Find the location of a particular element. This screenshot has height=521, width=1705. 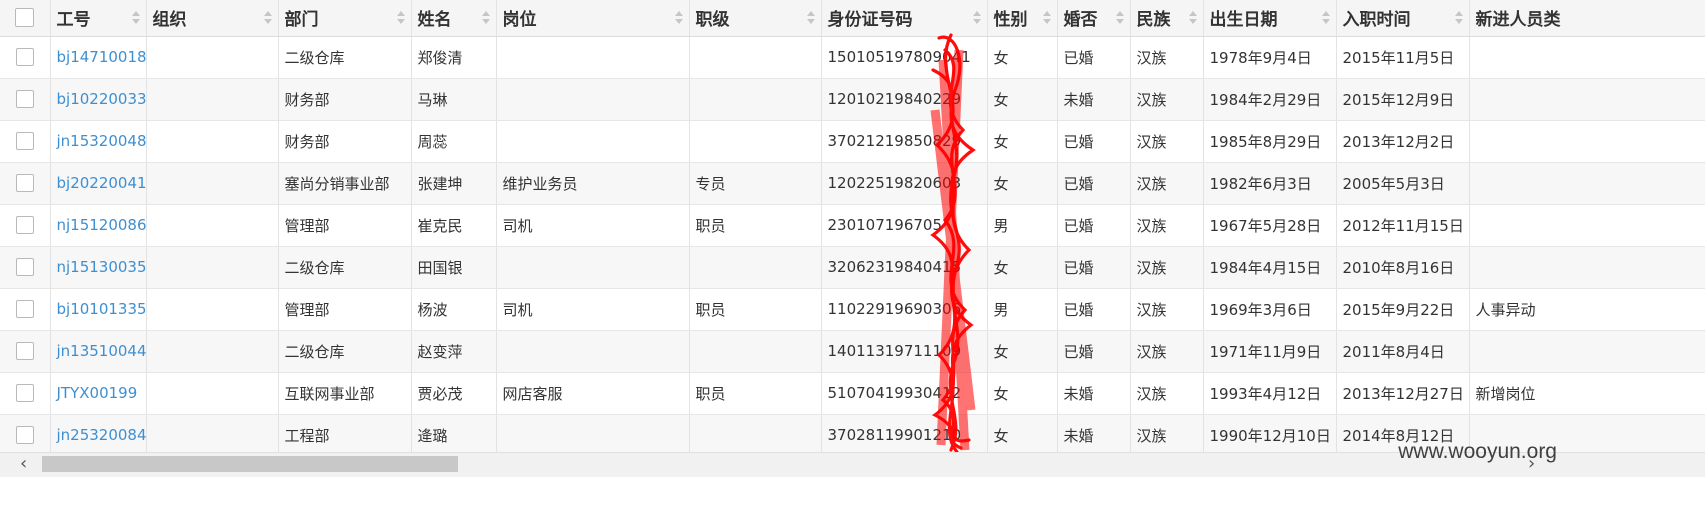

column-header-married: 婚否 is located at coordinates (1094, 18).